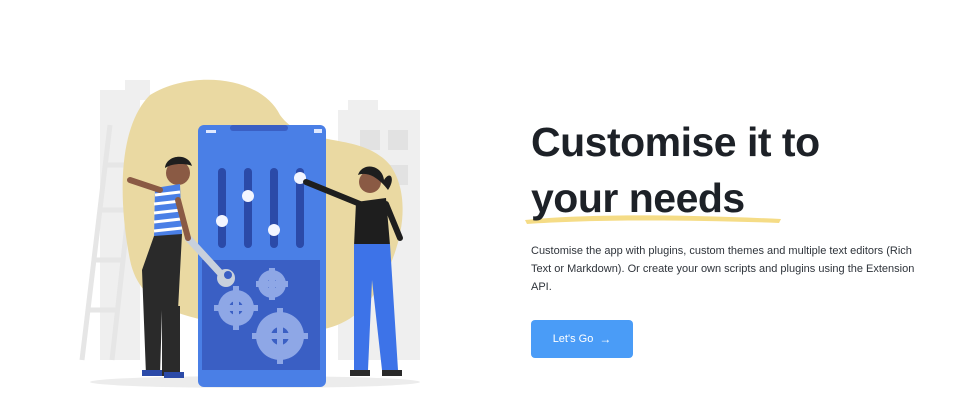 This screenshot has width=966, height=407. I want to click on heading-line-1: Customise it to, so click(675, 142).